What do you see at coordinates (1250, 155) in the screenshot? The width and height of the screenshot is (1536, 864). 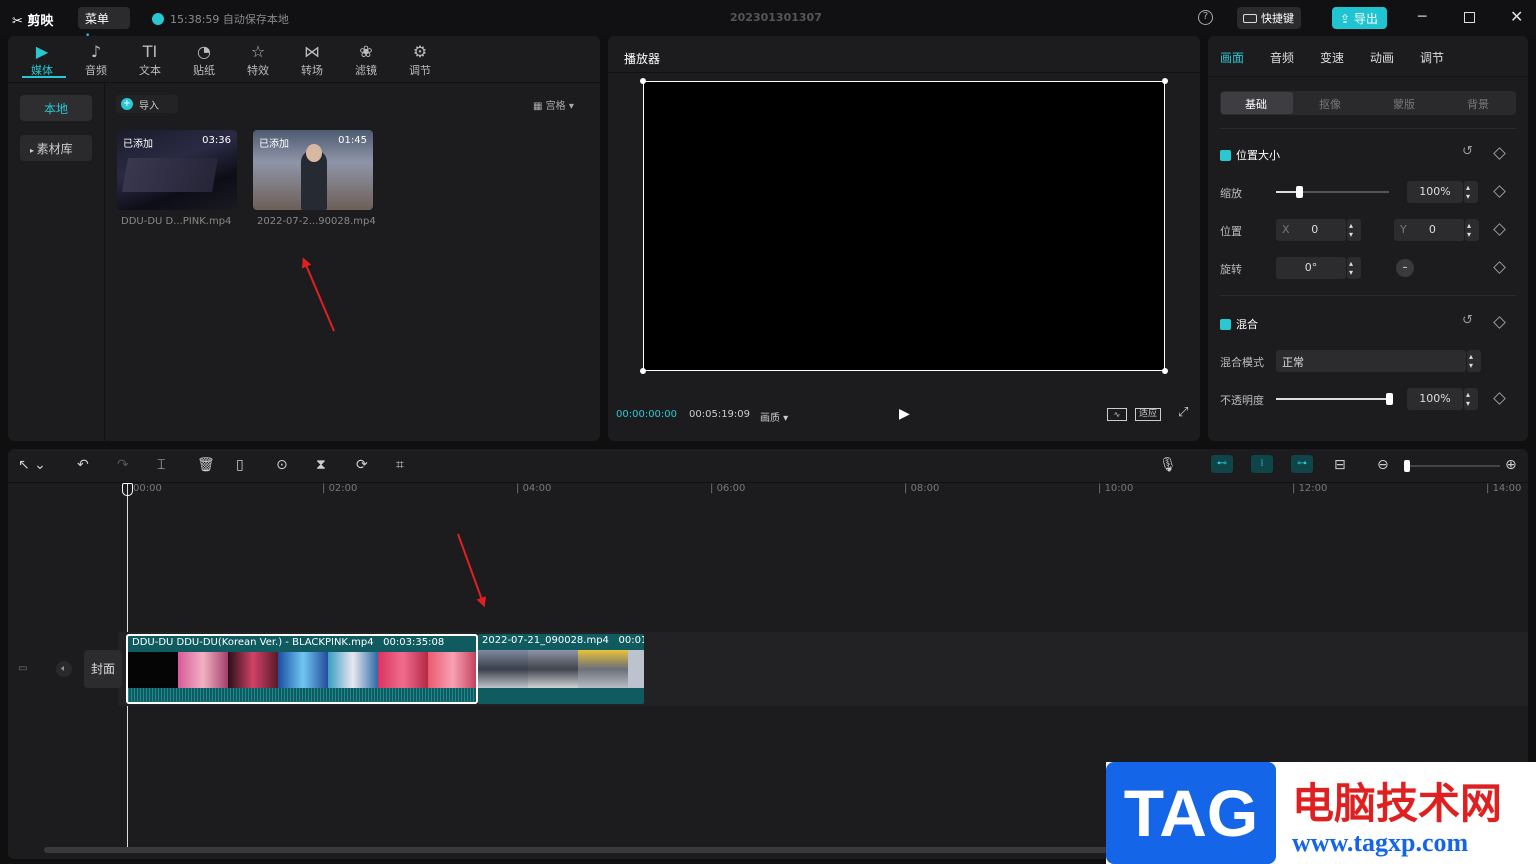 I see `section-position-size: 位置大小` at bounding box center [1250, 155].